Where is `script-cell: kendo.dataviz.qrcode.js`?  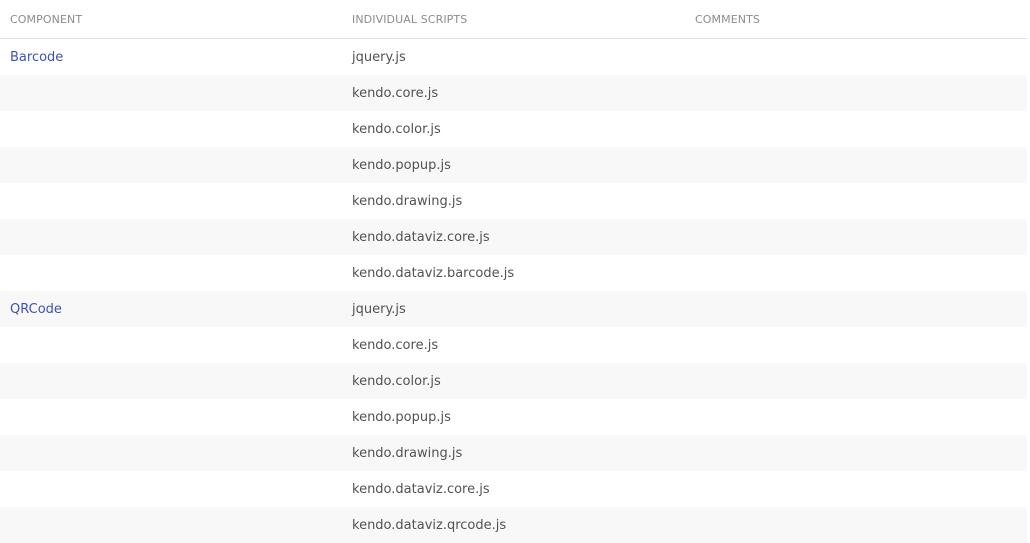 script-cell: kendo.dataviz.qrcode.js is located at coordinates (513, 525).